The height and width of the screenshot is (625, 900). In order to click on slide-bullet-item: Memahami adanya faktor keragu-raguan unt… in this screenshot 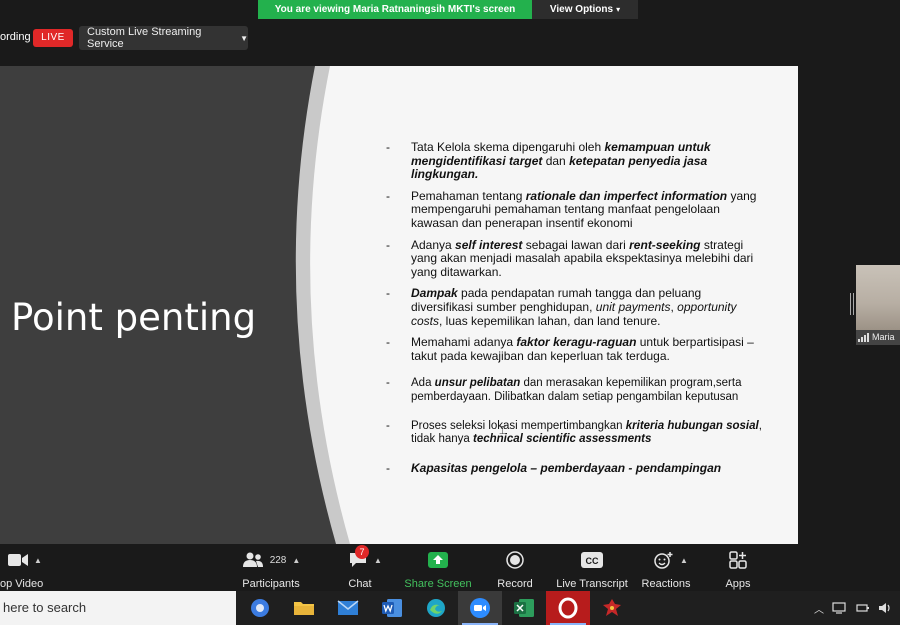, I will do `click(576, 349)`.